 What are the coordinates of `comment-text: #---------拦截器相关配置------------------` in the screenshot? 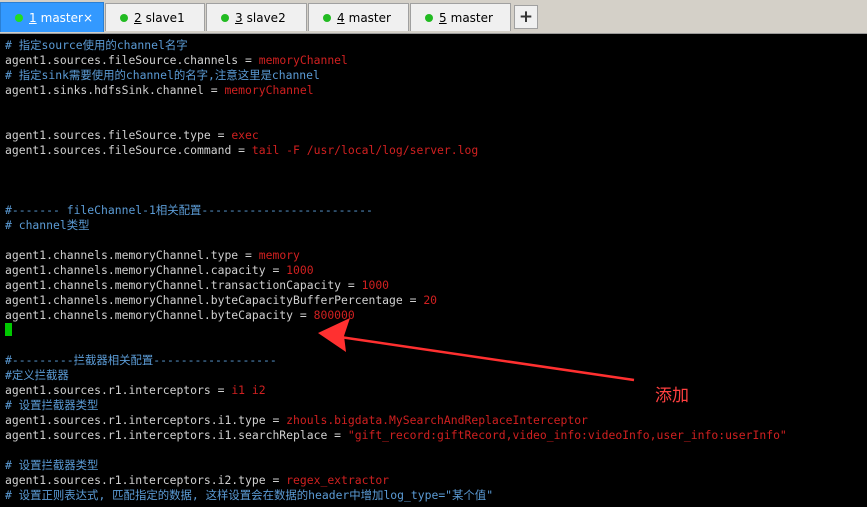 It's located at (141, 360).